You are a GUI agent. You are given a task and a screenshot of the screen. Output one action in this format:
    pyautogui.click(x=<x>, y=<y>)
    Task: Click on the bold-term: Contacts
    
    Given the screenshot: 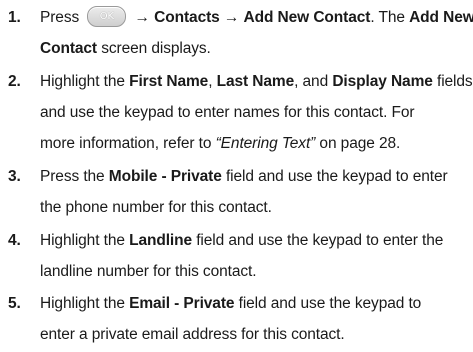 What is the action you would take?
    pyautogui.click(x=187, y=17)
    